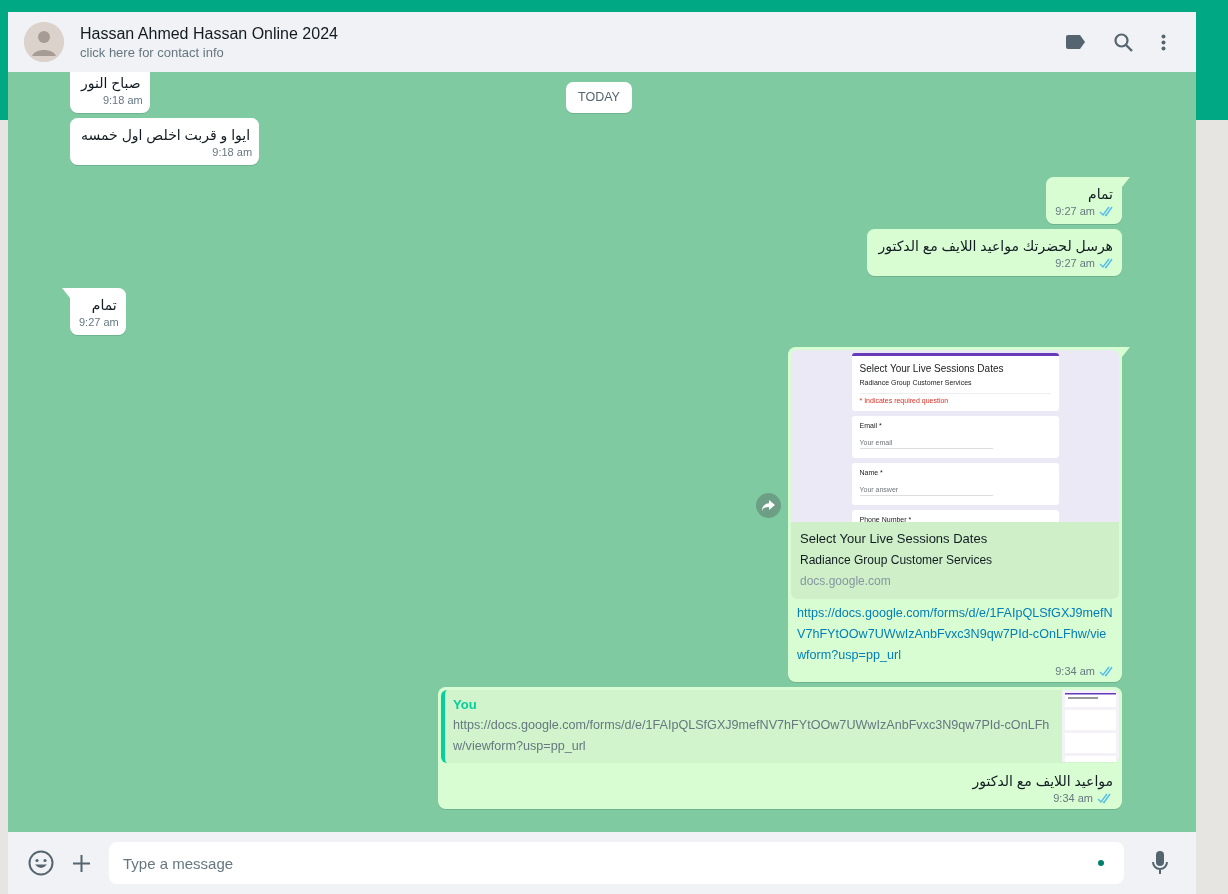 This screenshot has height=894, width=1228. What do you see at coordinates (1123, 42) in the screenshot?
I see `search-icon` at bounding box center [1123, 42].